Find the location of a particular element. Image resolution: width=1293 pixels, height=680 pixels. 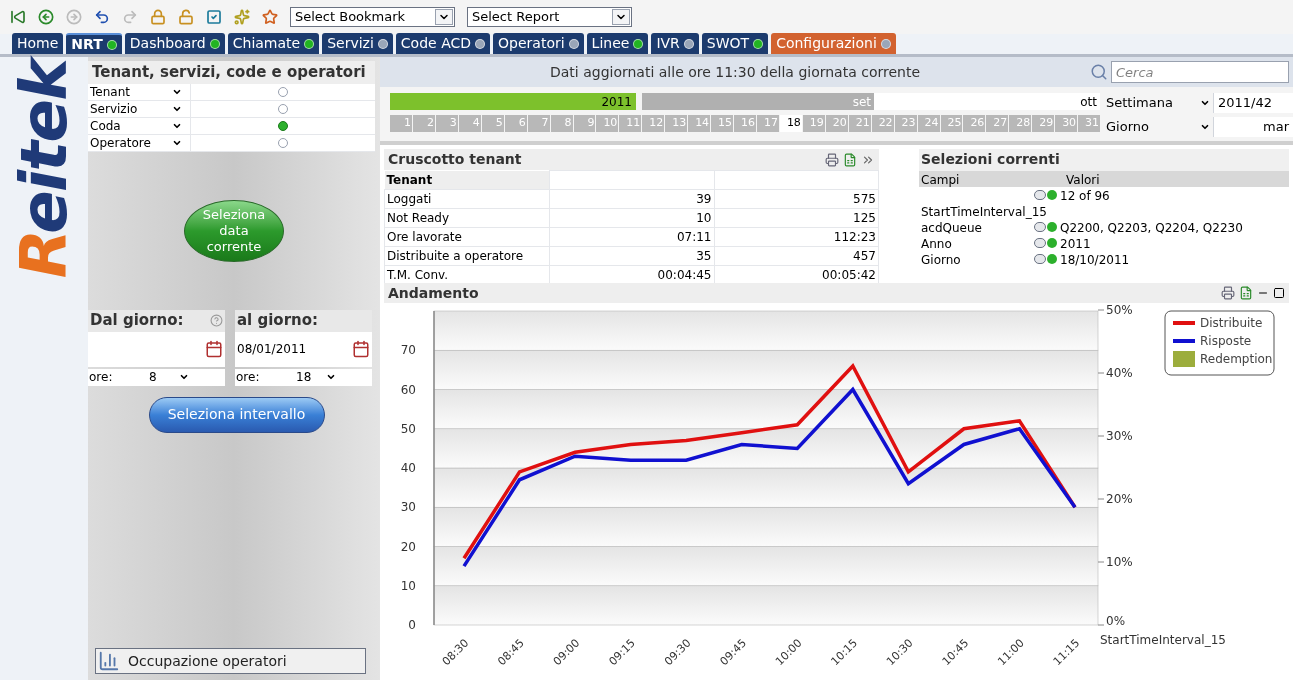

tab: Linee is located at coordinates (617, 43).